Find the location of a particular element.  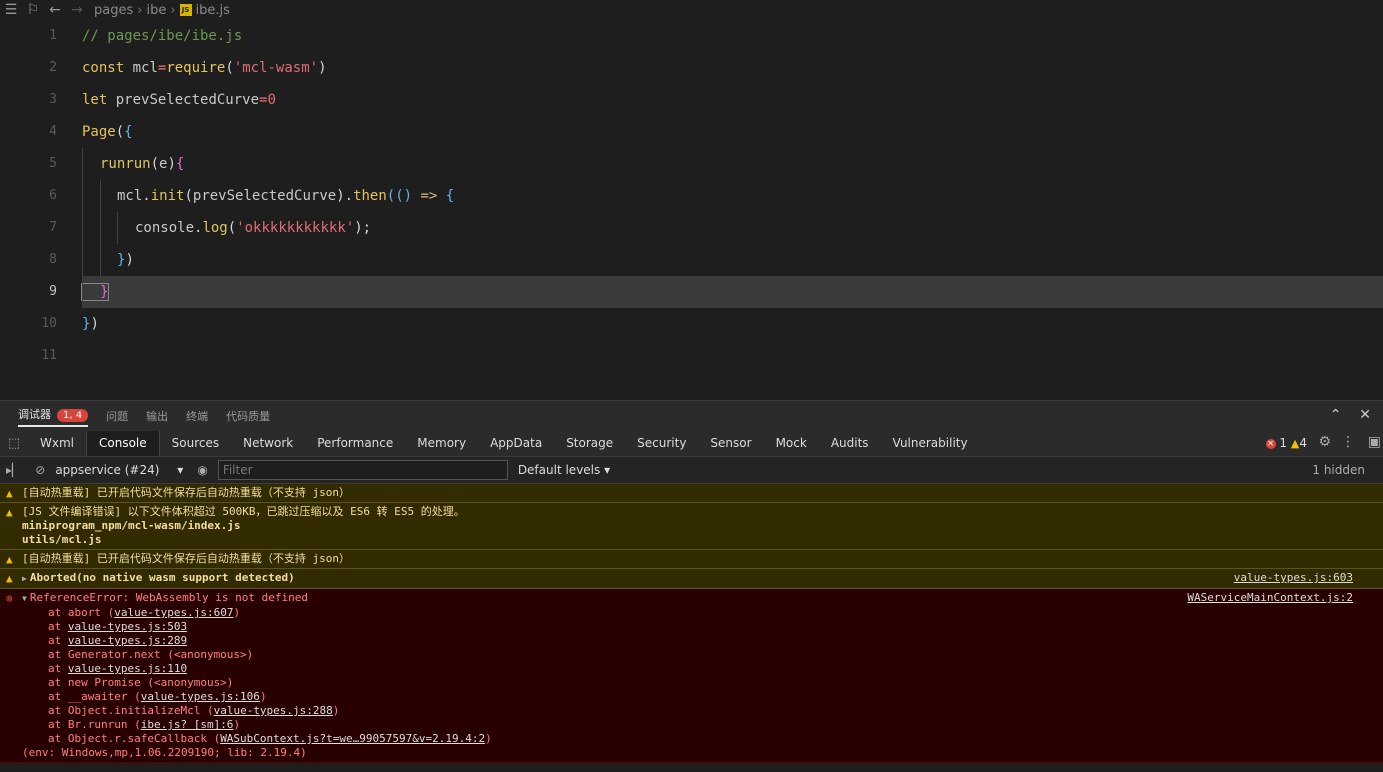

expand-triangle-icon: ▶ is located at coordinates (24, 578).